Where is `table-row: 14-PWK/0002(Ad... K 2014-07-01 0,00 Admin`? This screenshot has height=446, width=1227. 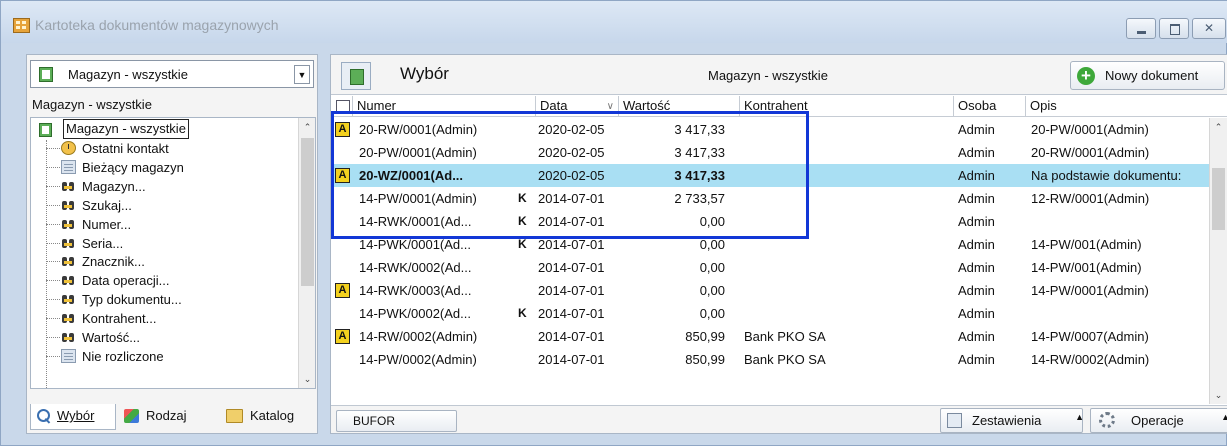 table-row: 14-PWK/0002(Ad... K 2014-07-01 0,00 Admin is located at coordinates (770, 313).